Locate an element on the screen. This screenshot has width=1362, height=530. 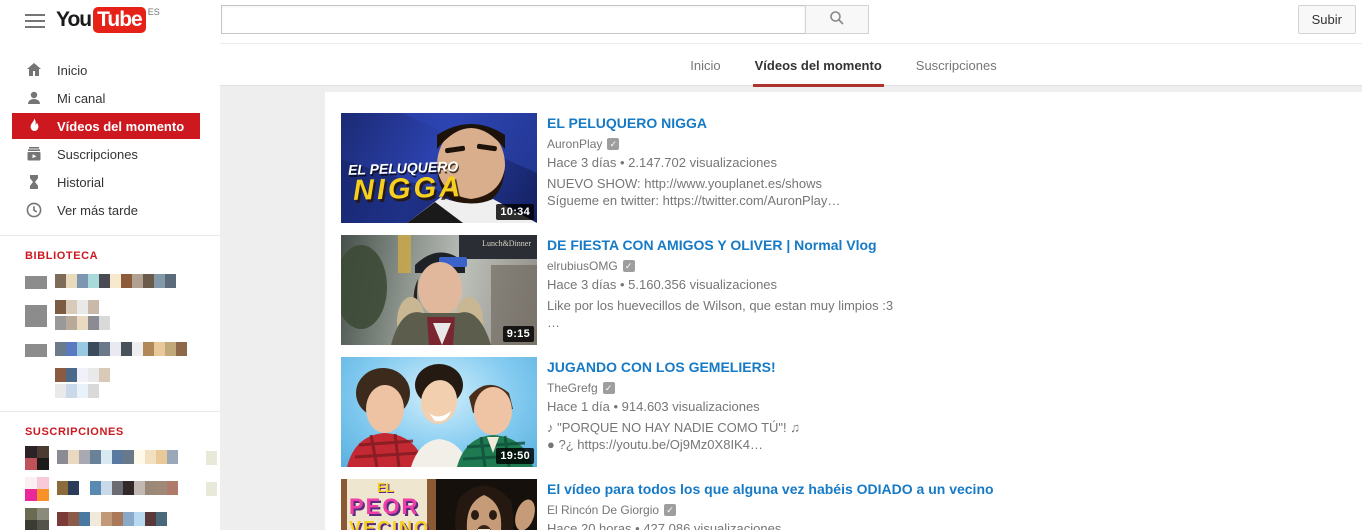
subscriptions-list is located at coordinates (110, 488).